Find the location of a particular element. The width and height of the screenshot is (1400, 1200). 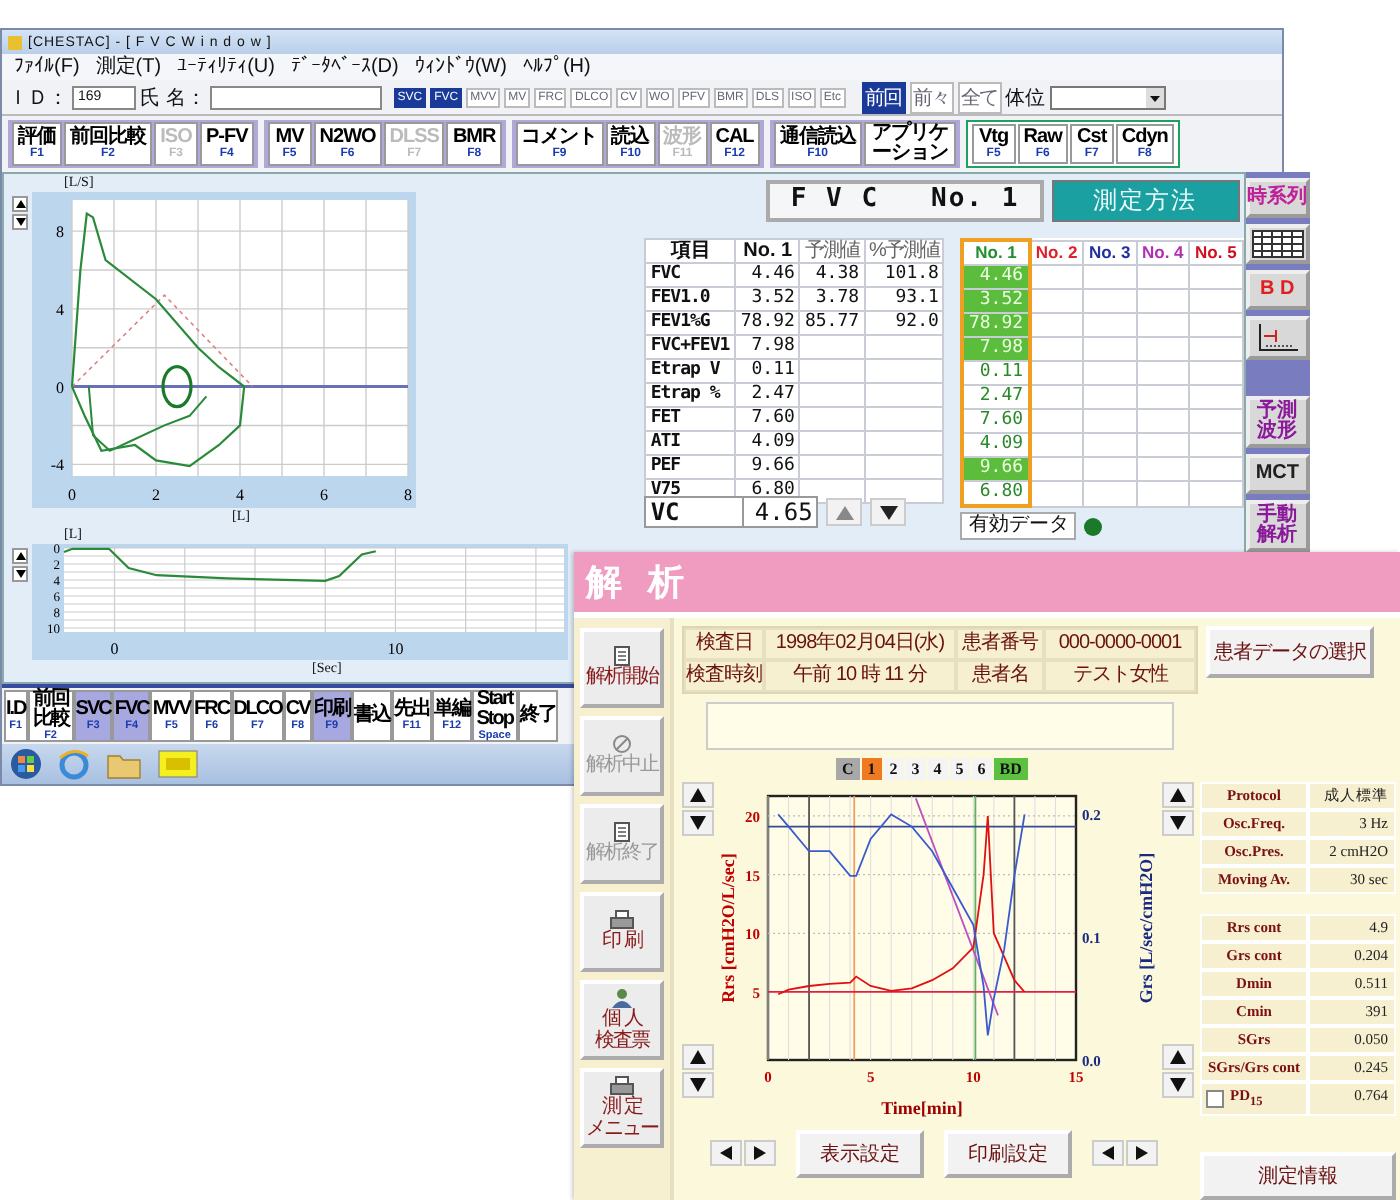

valid-data-label: 有効データ is located at coordinates (1018, 526).